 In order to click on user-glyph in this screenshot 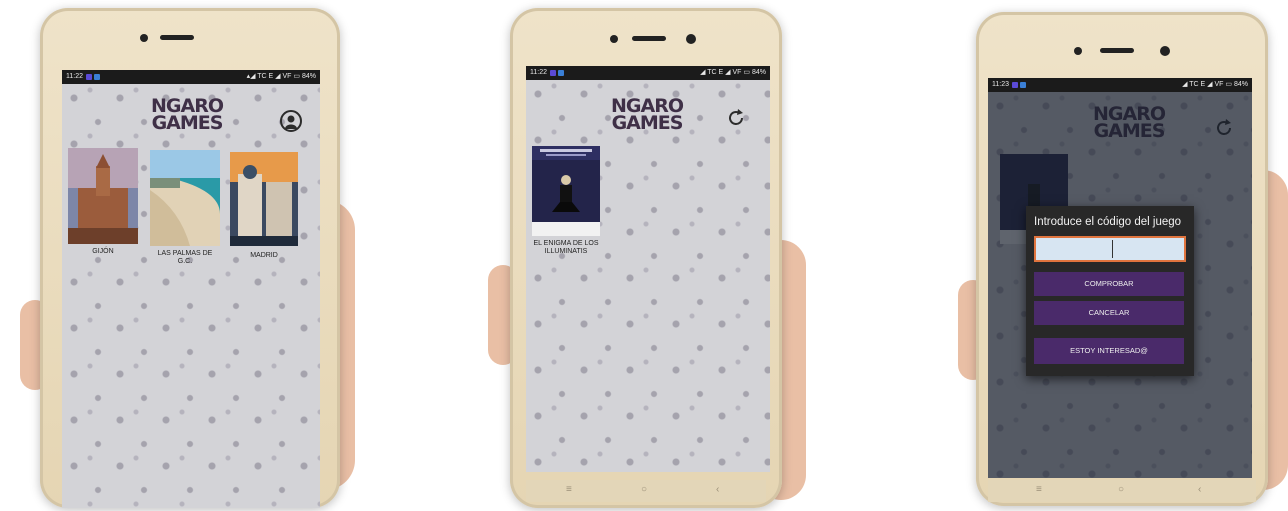, I will do `click(291, 122)`.